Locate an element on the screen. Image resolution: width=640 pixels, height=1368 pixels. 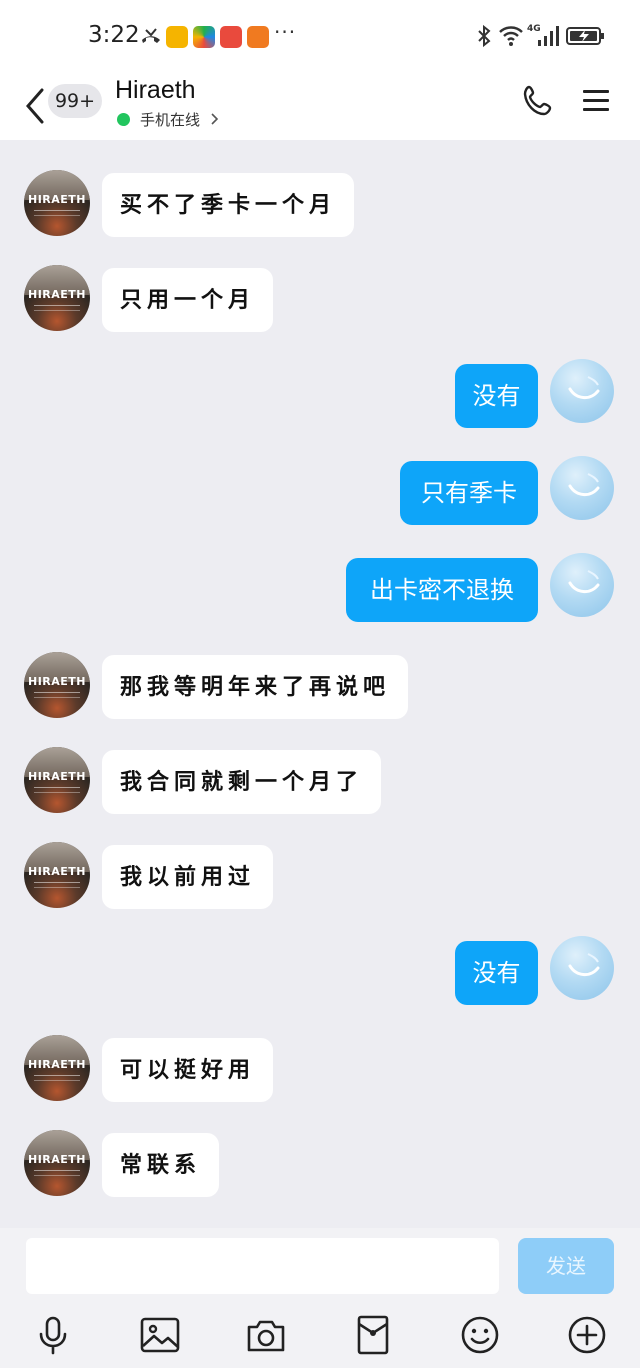
message-bubble-incoming: 我以前用过 is located at coordinates (188, 877).